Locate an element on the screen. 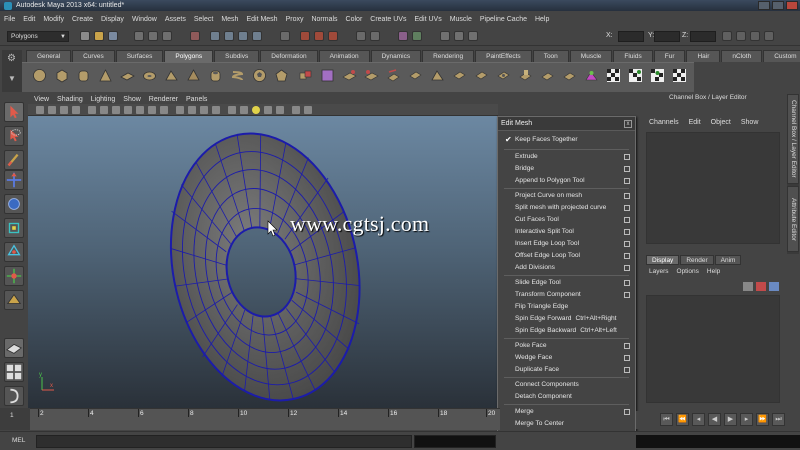  viewport-menu-show: Show is located at coordinates (132, 99).